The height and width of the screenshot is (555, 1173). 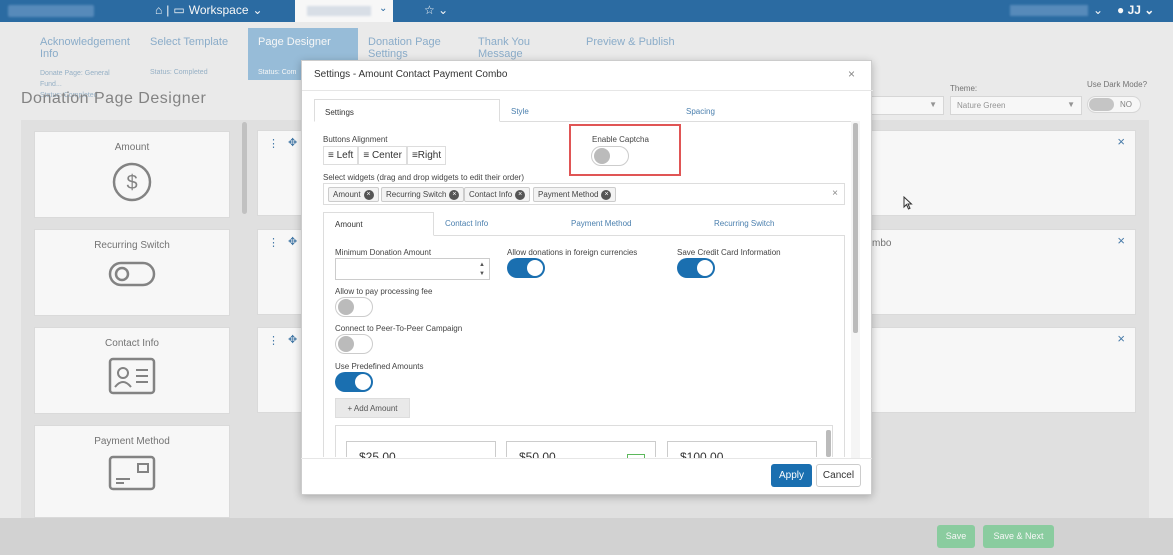 What do you see at coordinates (354, 382) in the screenshot?
I see `predefined-amounts-toggle` at bounding box center [354, 382].